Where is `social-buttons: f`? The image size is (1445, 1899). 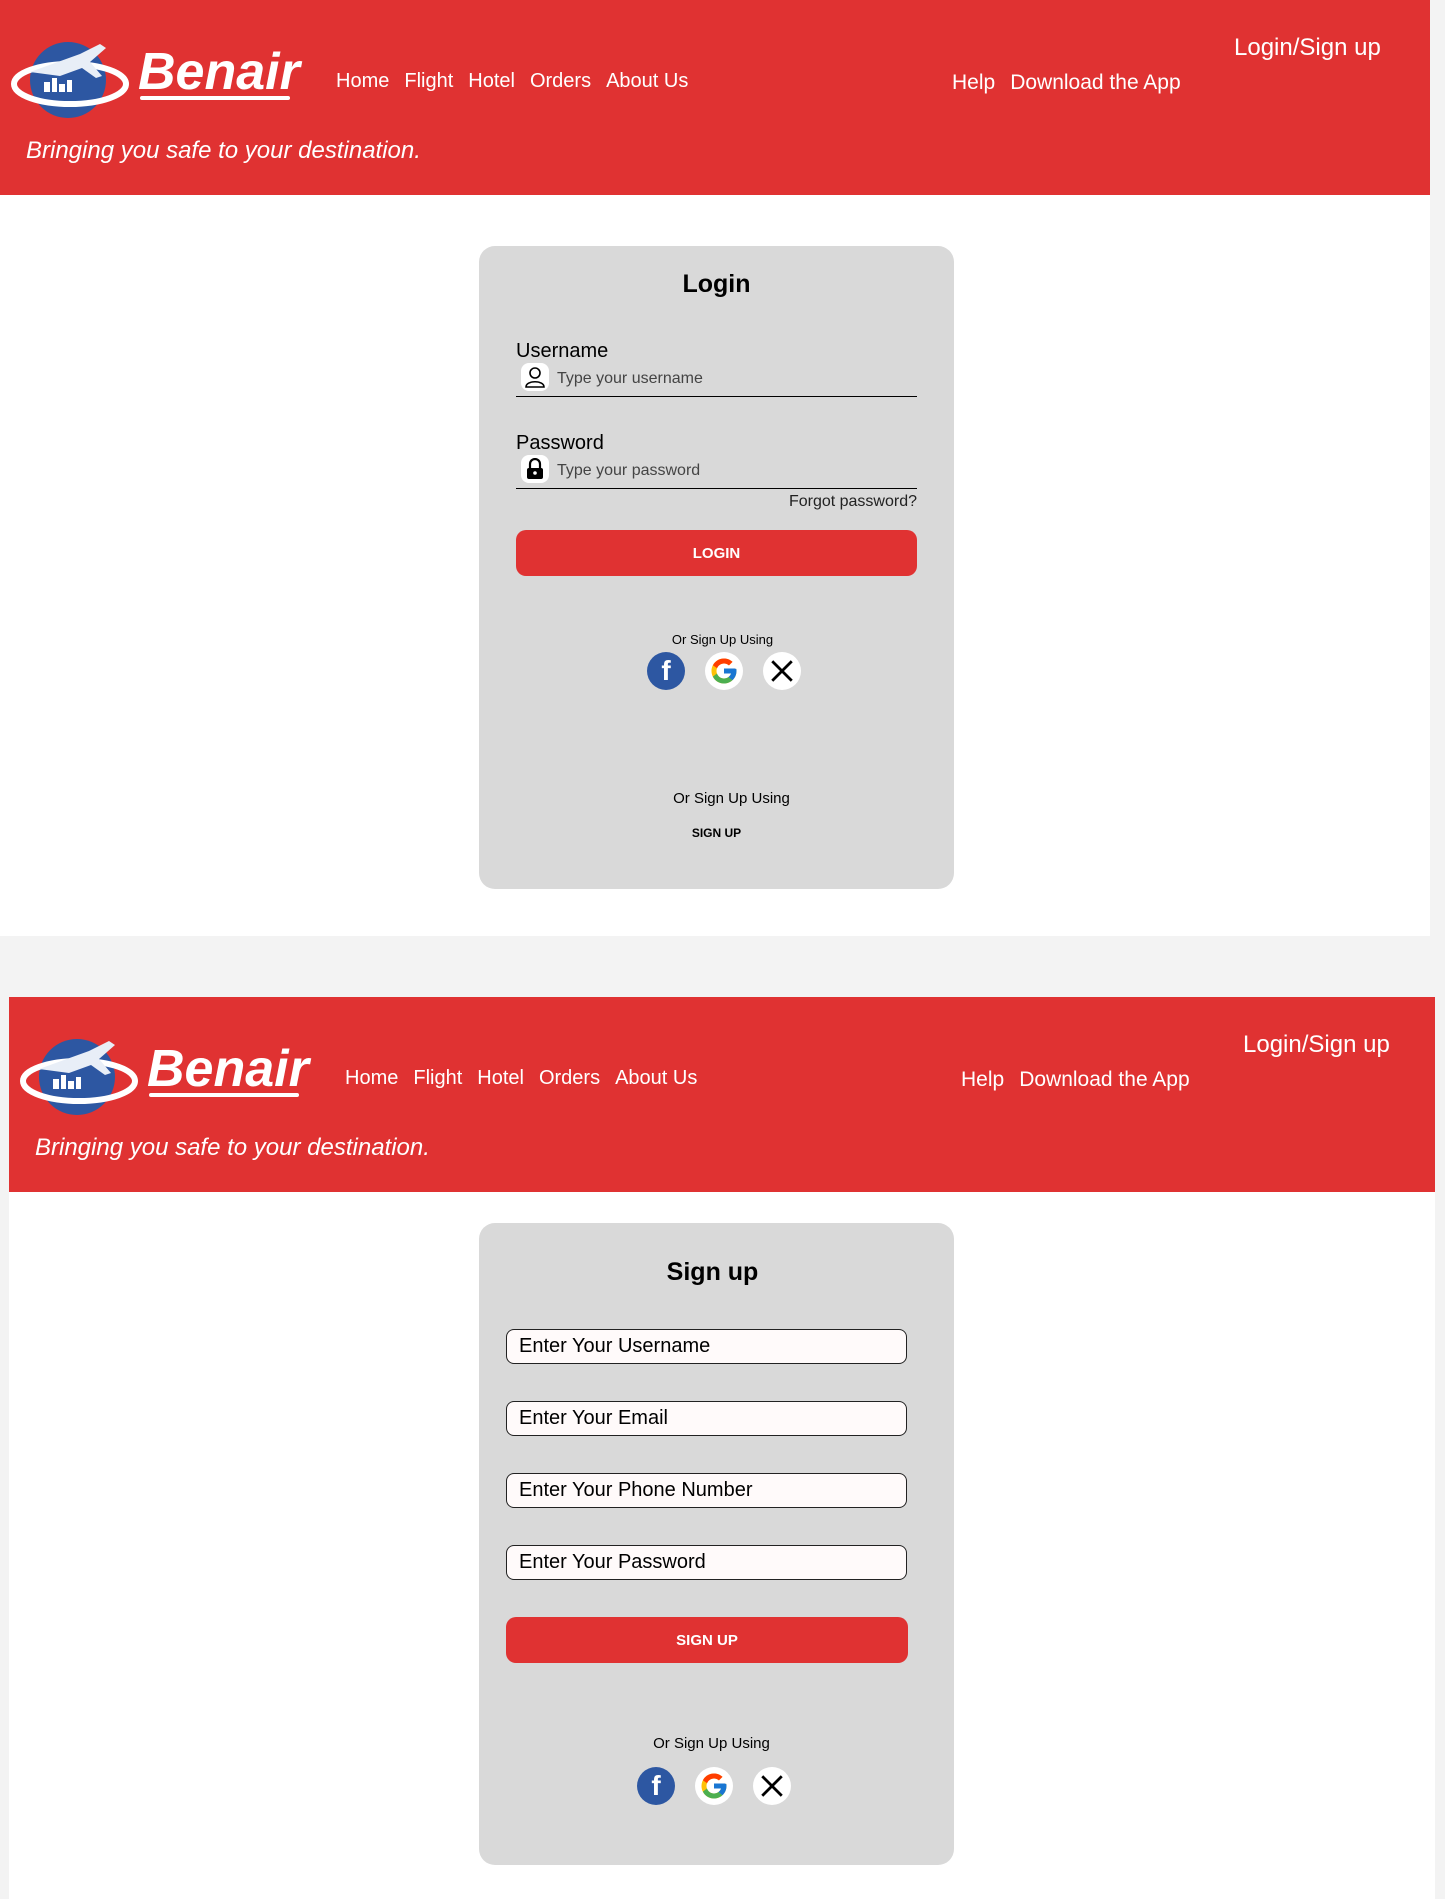
social-buttons: f is located at coordinates (724, 671).